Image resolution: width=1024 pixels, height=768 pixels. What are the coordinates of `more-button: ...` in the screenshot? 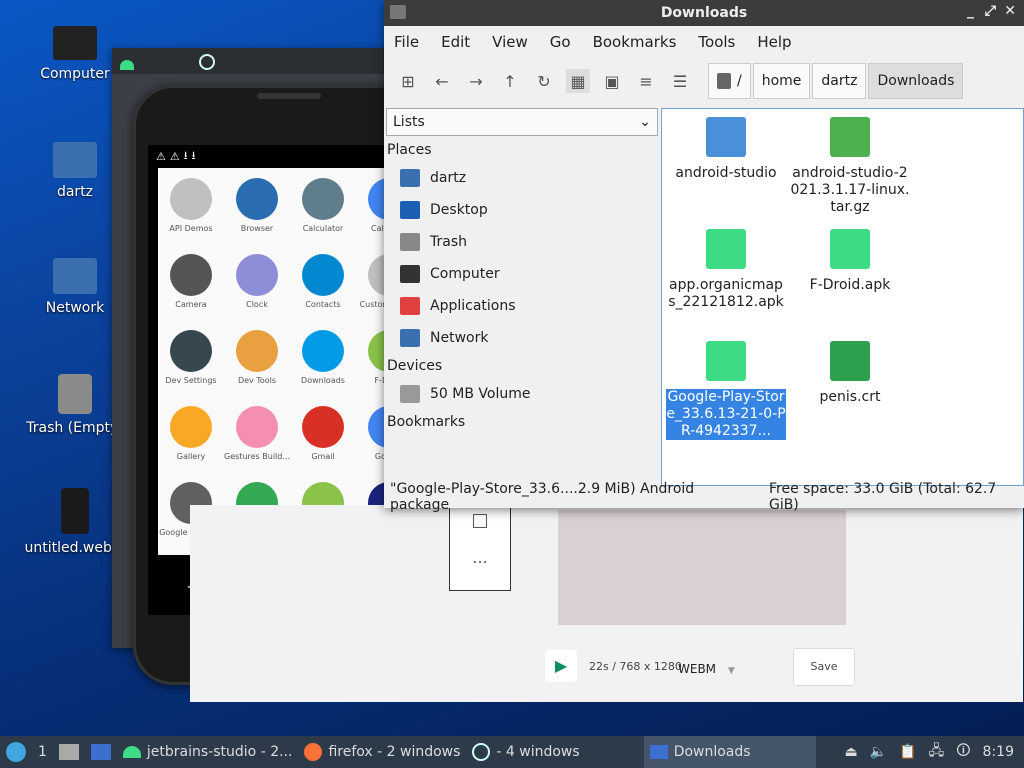 It's located at (480, 557).